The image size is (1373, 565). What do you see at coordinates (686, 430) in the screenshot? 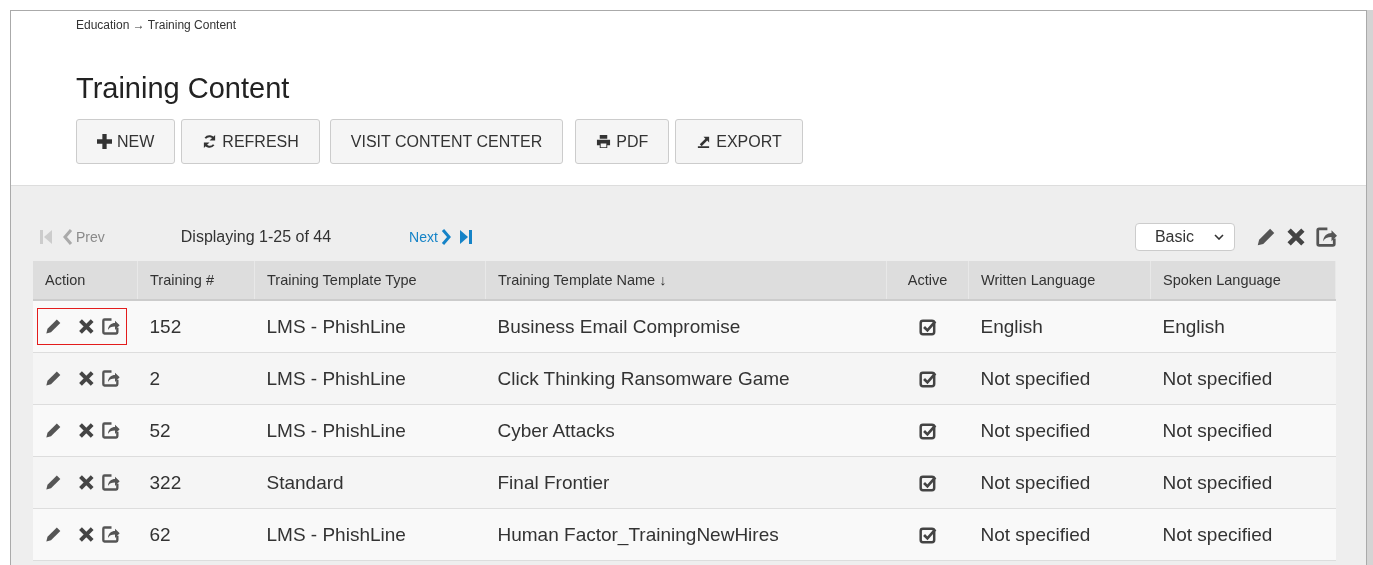
I see `table-cell: Cyber Attacks` at bounding box center [686, 430].